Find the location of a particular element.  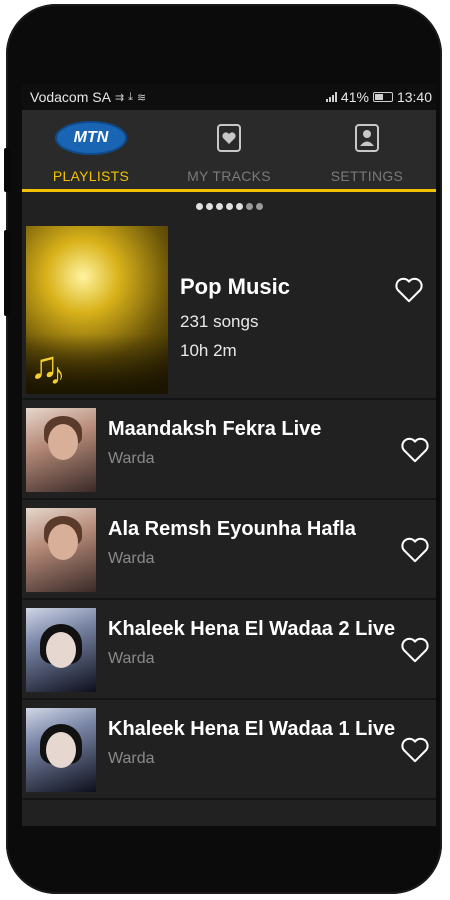

status-bar: Vodacom SA ⇉ ⤓ ≋ 41% 13:40 is located at coordinates (229, 97).